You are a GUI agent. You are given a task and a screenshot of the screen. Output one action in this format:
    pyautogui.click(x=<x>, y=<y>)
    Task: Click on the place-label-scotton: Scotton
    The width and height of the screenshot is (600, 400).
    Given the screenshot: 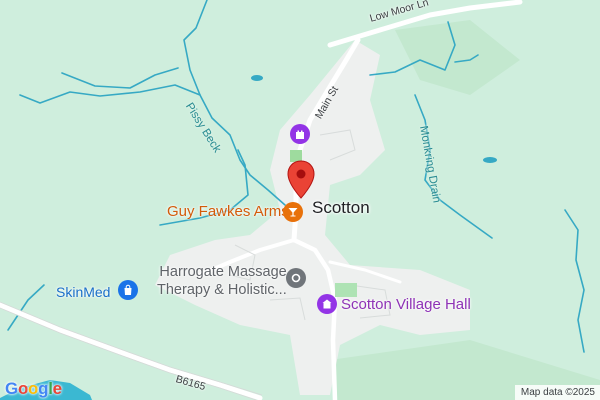 What is the action you would take?
    pyautogui.click(x=341, y=208)
    